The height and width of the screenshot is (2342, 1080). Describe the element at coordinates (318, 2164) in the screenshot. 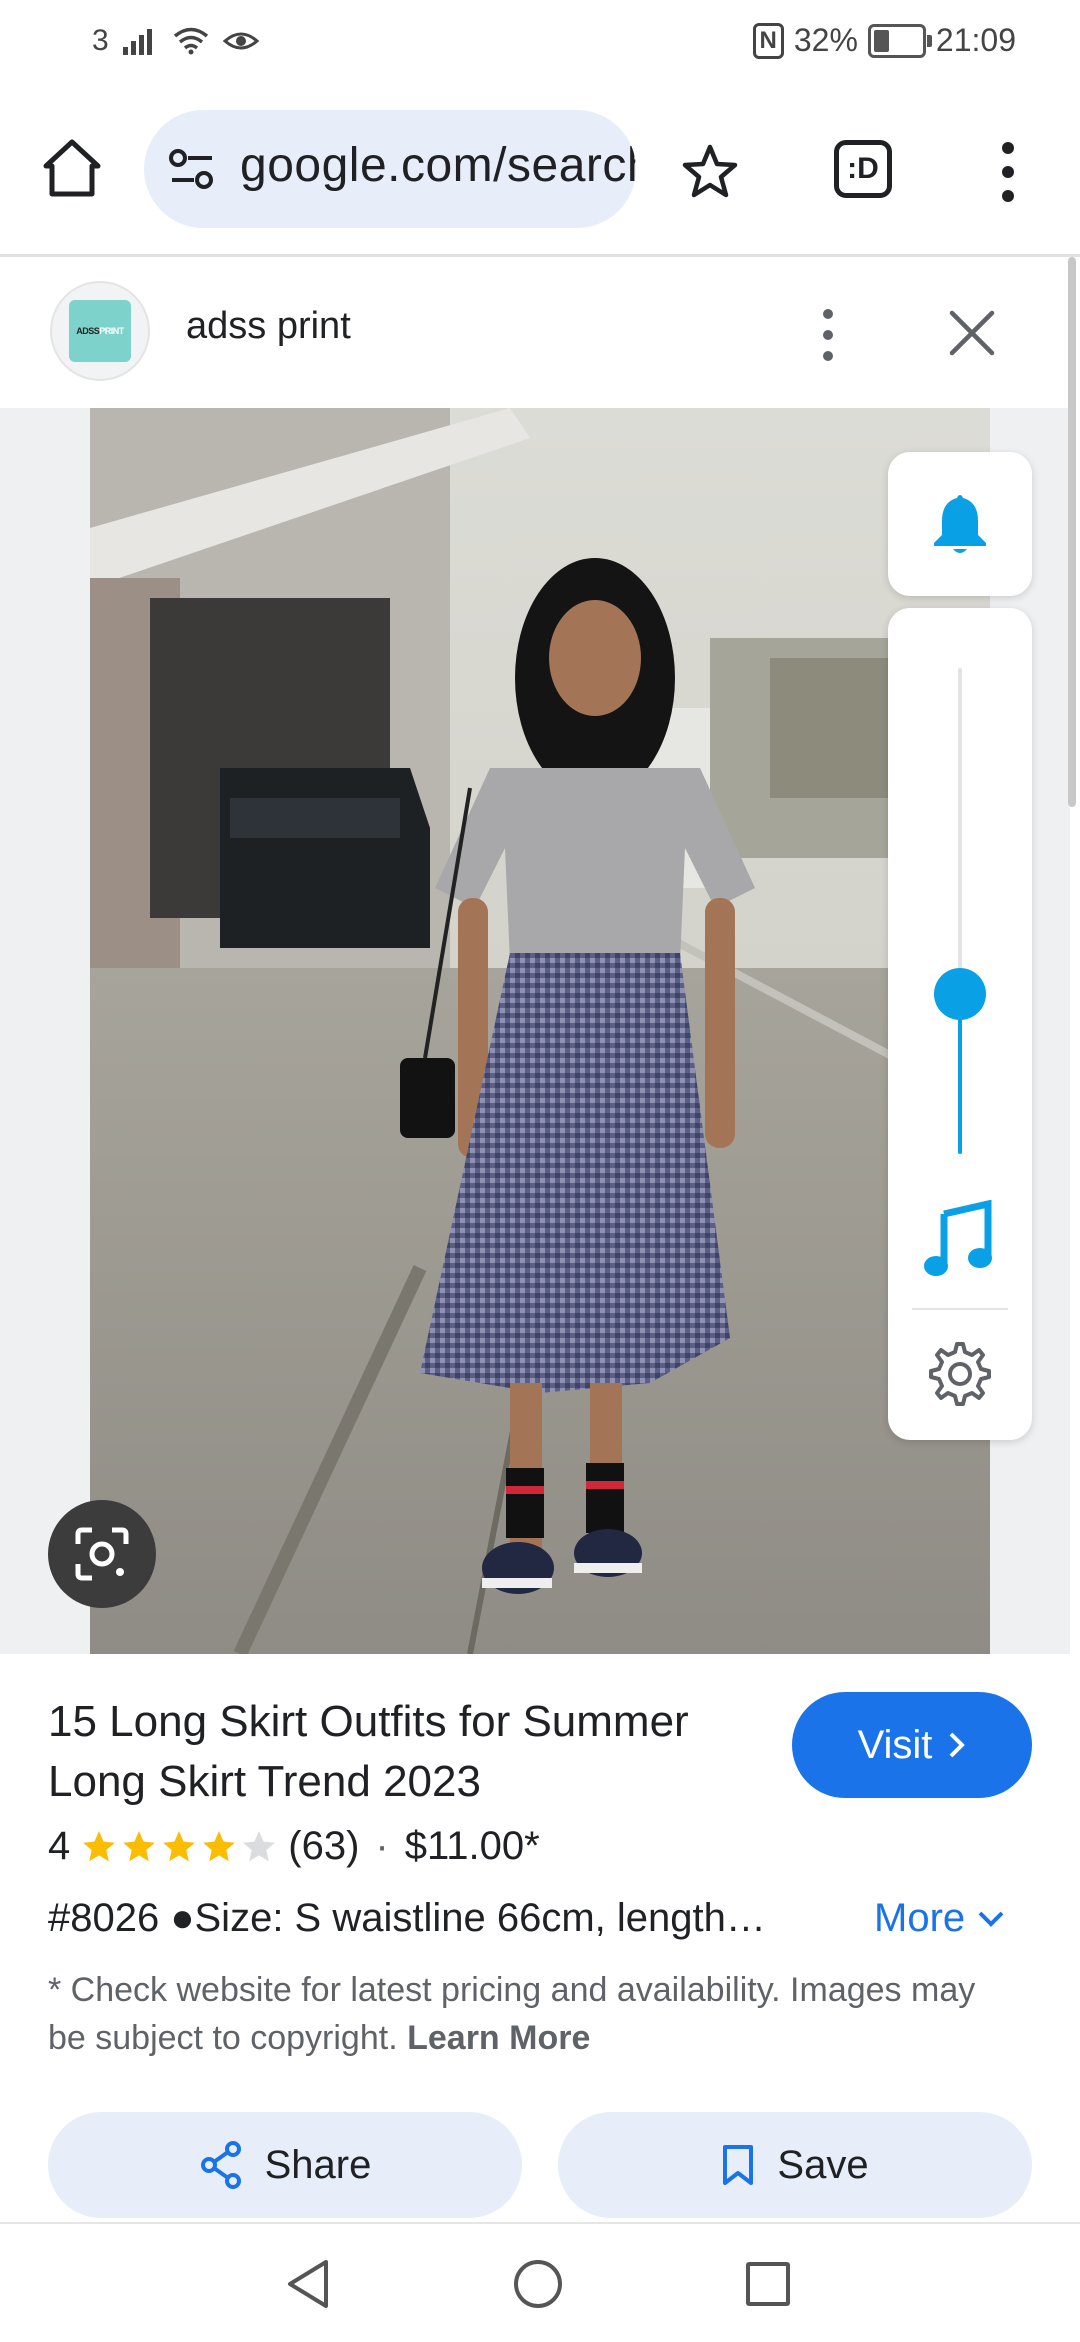

I see `share-label: Share` at that location.